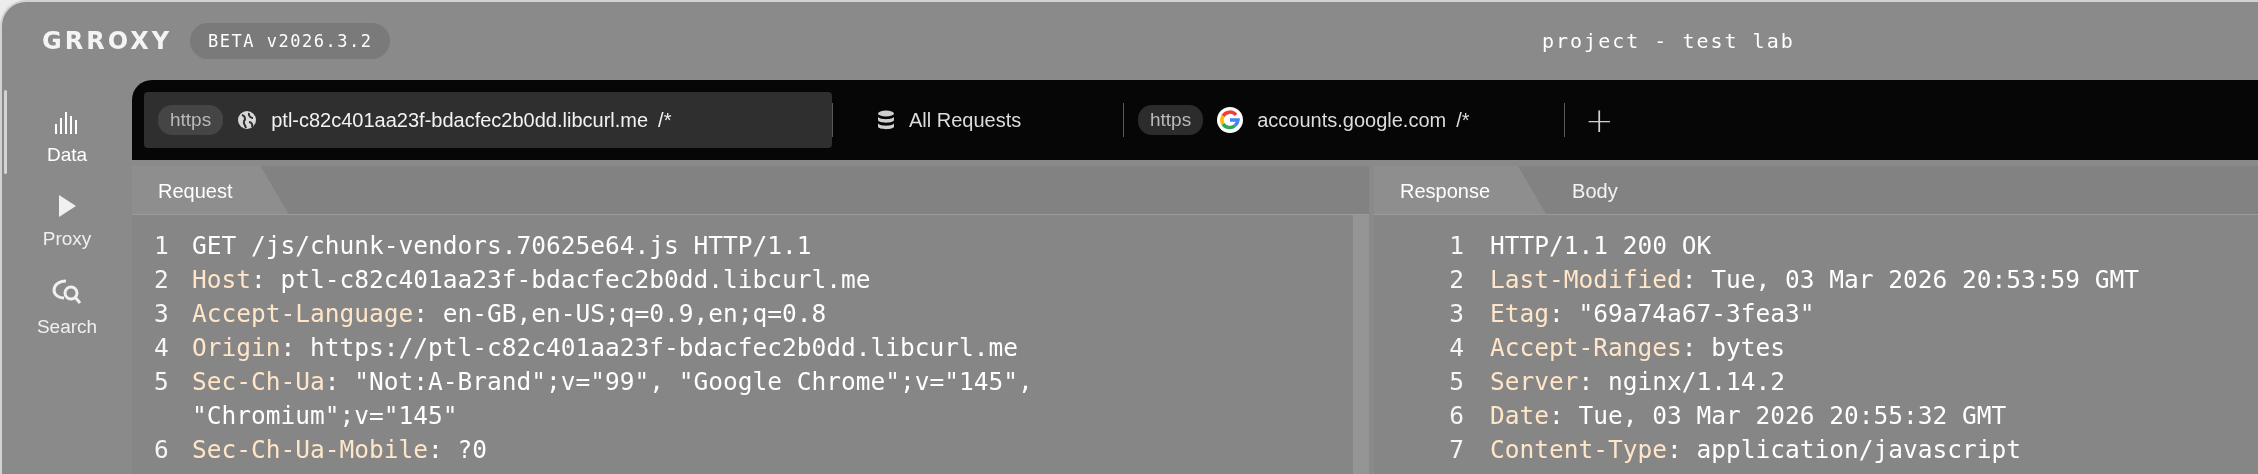 This screenshot has width=2258, height=474. Describe the element at coordinates (531, 280) in the screenshot. I see `code-line: Host: ptl-c82c401aa23f-bdacfec2b0dd.libcurl.me` at that location.